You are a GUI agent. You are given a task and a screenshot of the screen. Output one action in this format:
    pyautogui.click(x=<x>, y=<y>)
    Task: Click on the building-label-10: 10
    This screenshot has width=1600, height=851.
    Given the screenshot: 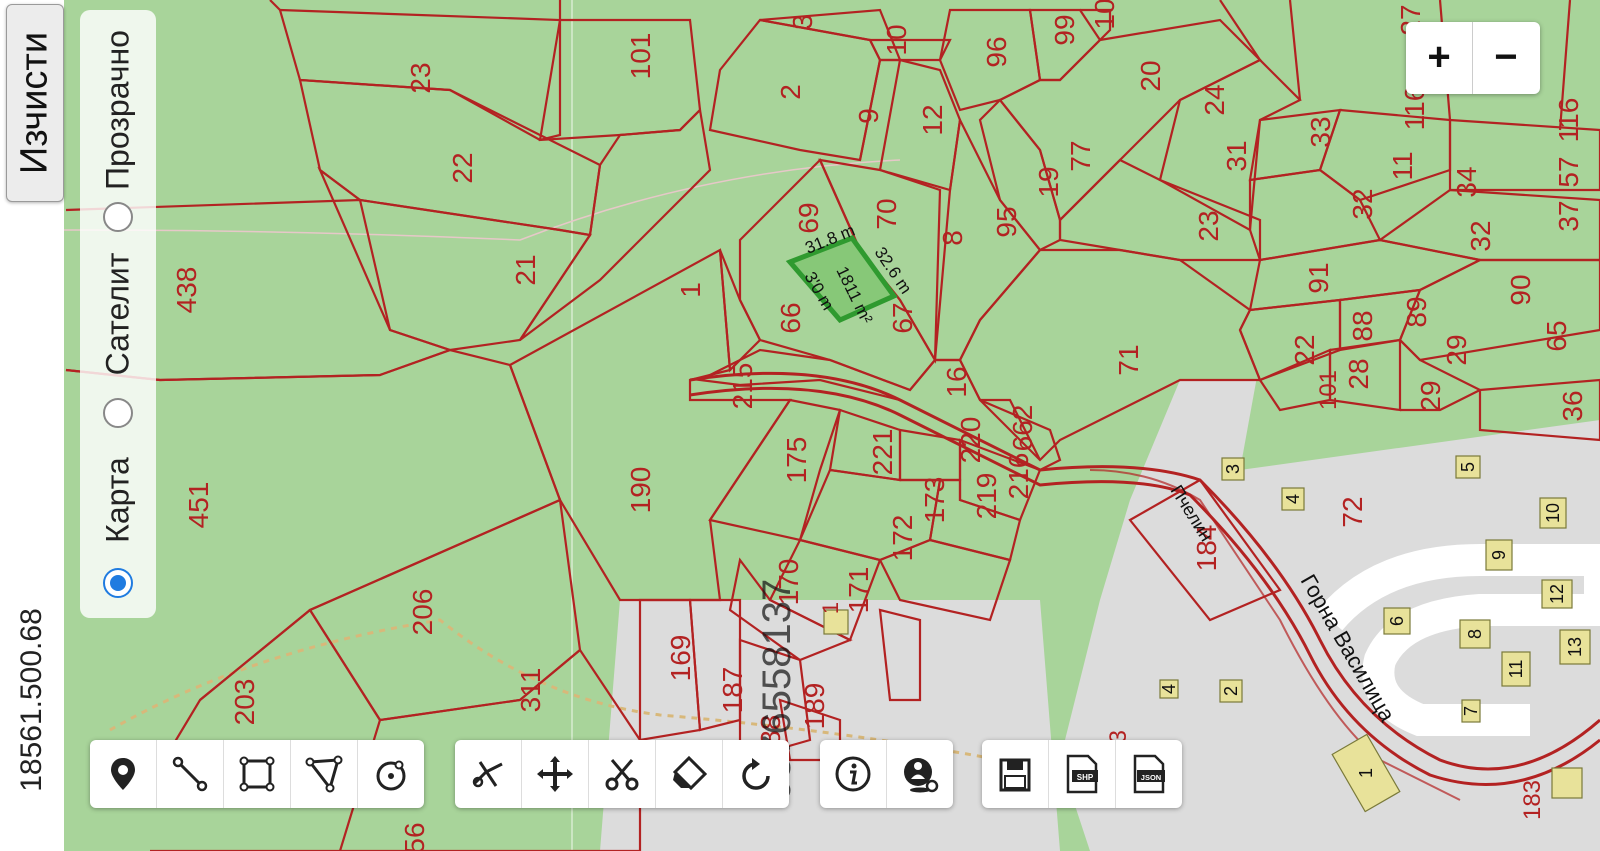 What is the action you would take?
    pyautogui.click(x=1553, y=513)
    